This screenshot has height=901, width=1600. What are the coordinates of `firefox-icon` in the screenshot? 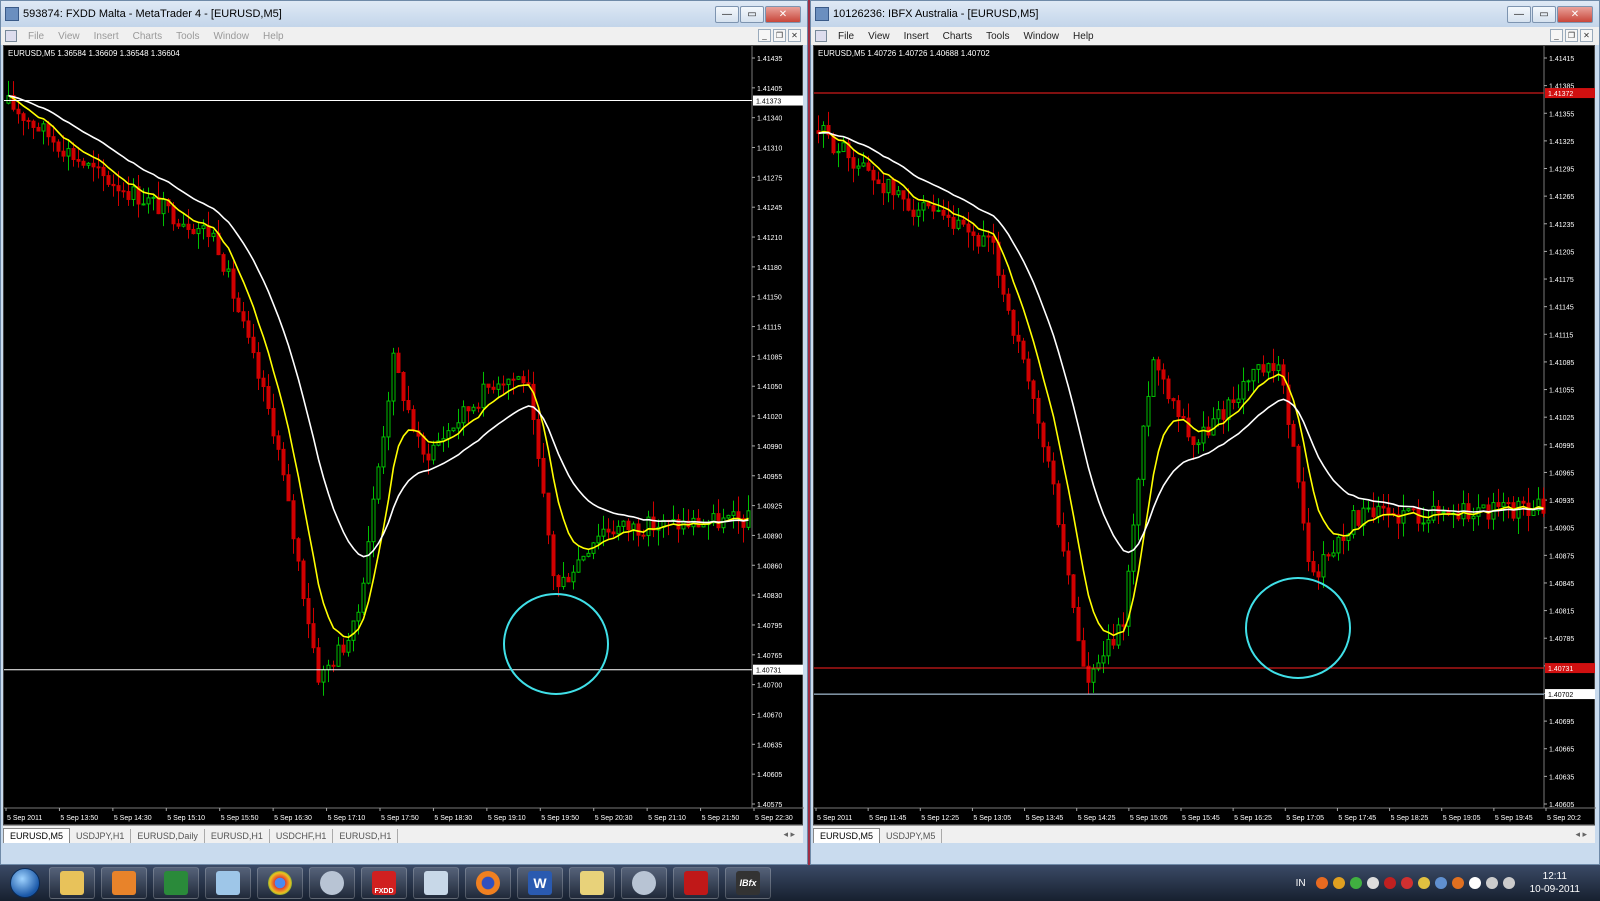 It's located at (488, 883).